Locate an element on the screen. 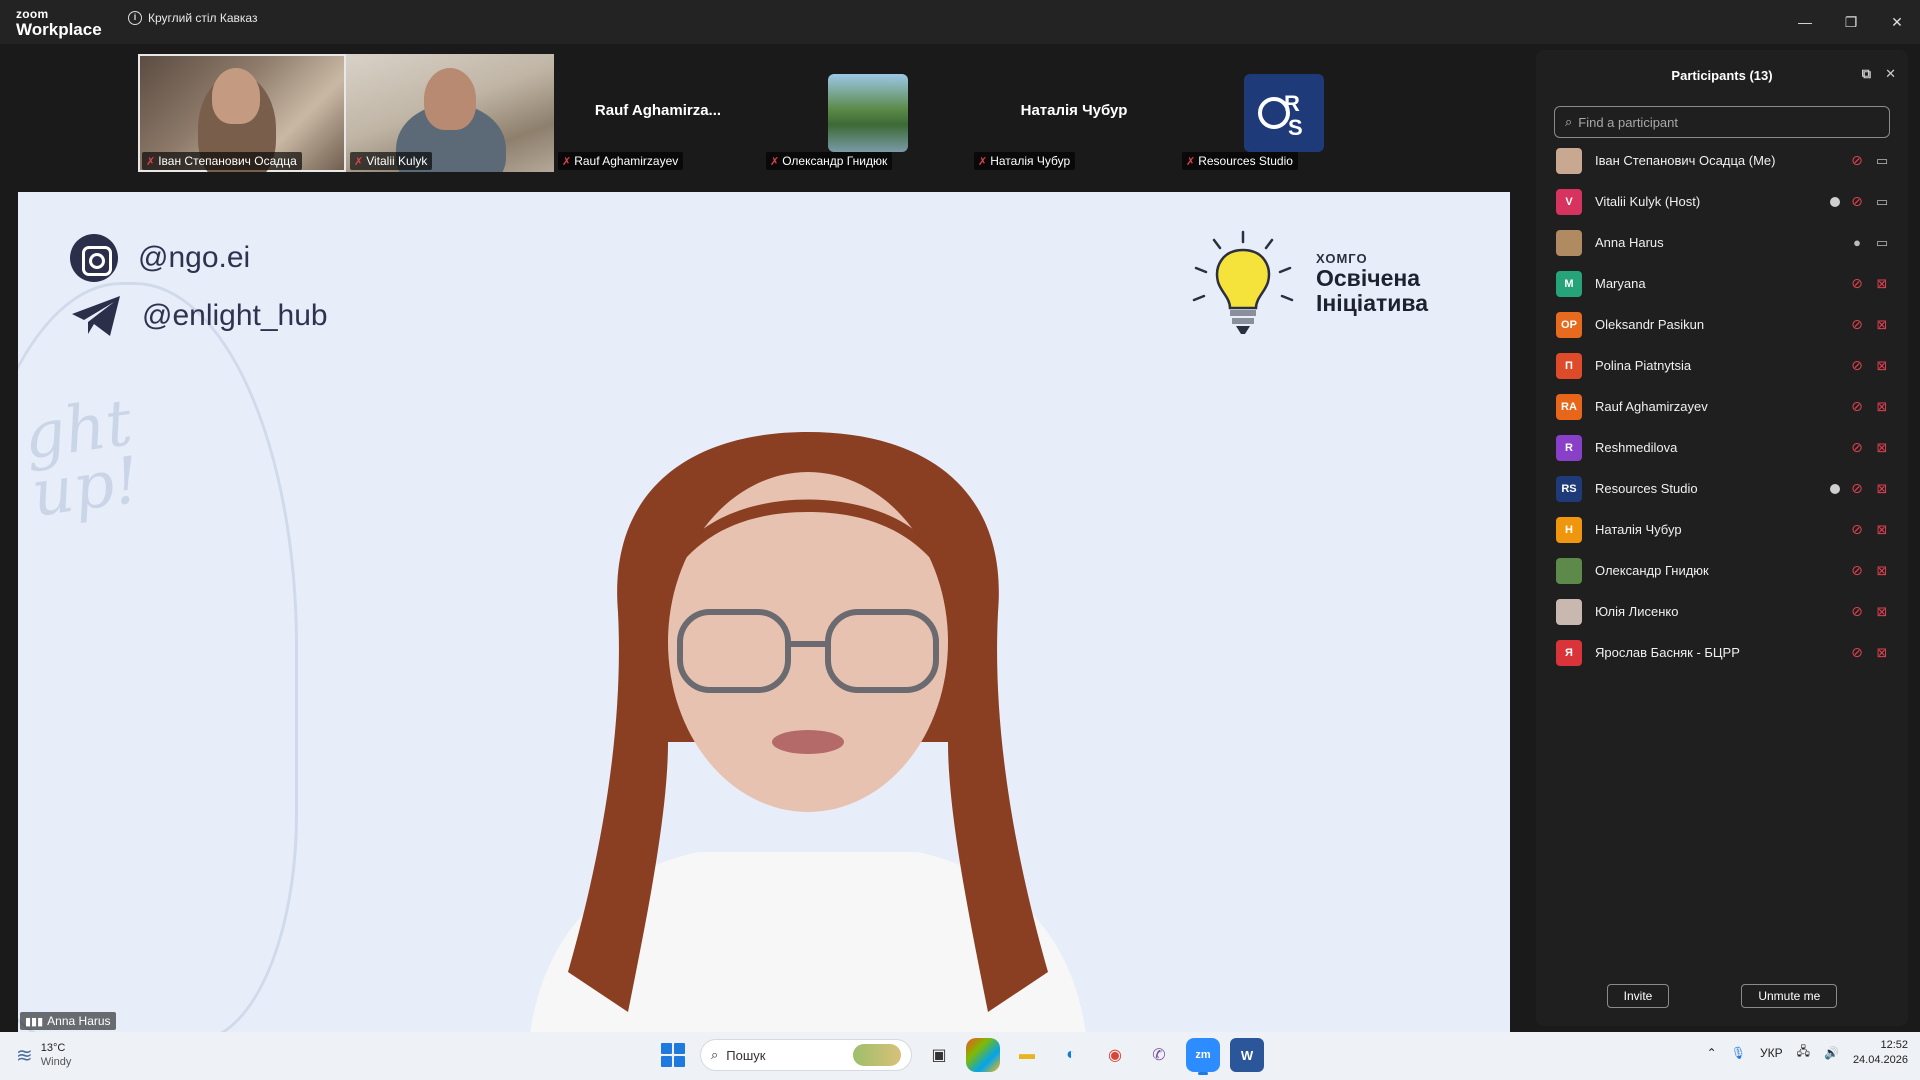  taskbar-center: ⌕ Пошук ▣ ▬ ◐ ◉ ✆ zm W is located at coordinates (960, 1056).